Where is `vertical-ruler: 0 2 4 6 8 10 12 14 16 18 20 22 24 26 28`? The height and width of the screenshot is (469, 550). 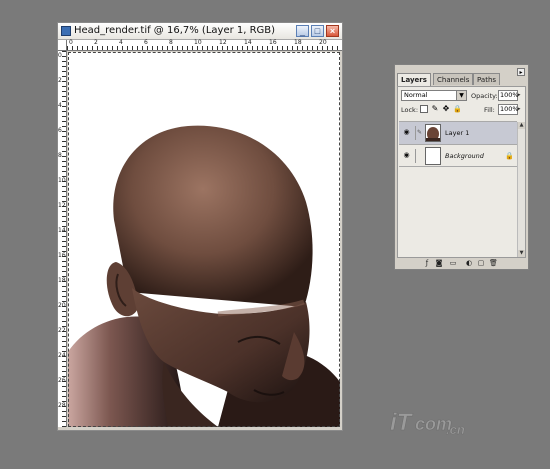 vertical-ruler: 0 2 4 6 8 10 12 14 16 18 20 22 24 26 28 is located at coordinates (62, 239).